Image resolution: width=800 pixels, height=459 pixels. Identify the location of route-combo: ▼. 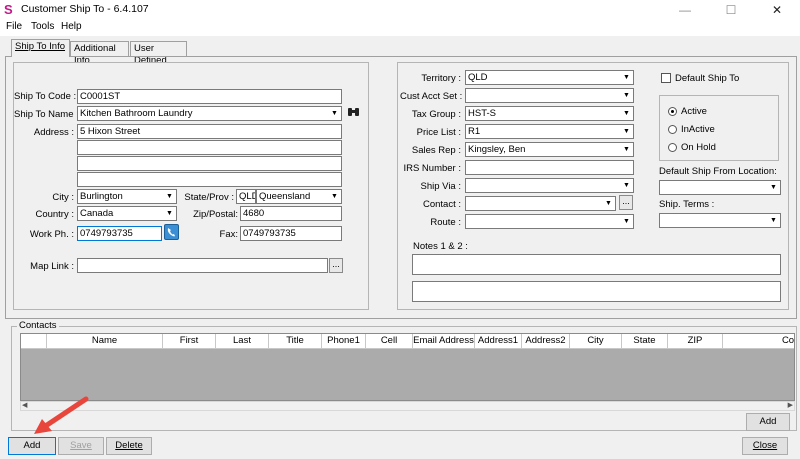
(549, 221).